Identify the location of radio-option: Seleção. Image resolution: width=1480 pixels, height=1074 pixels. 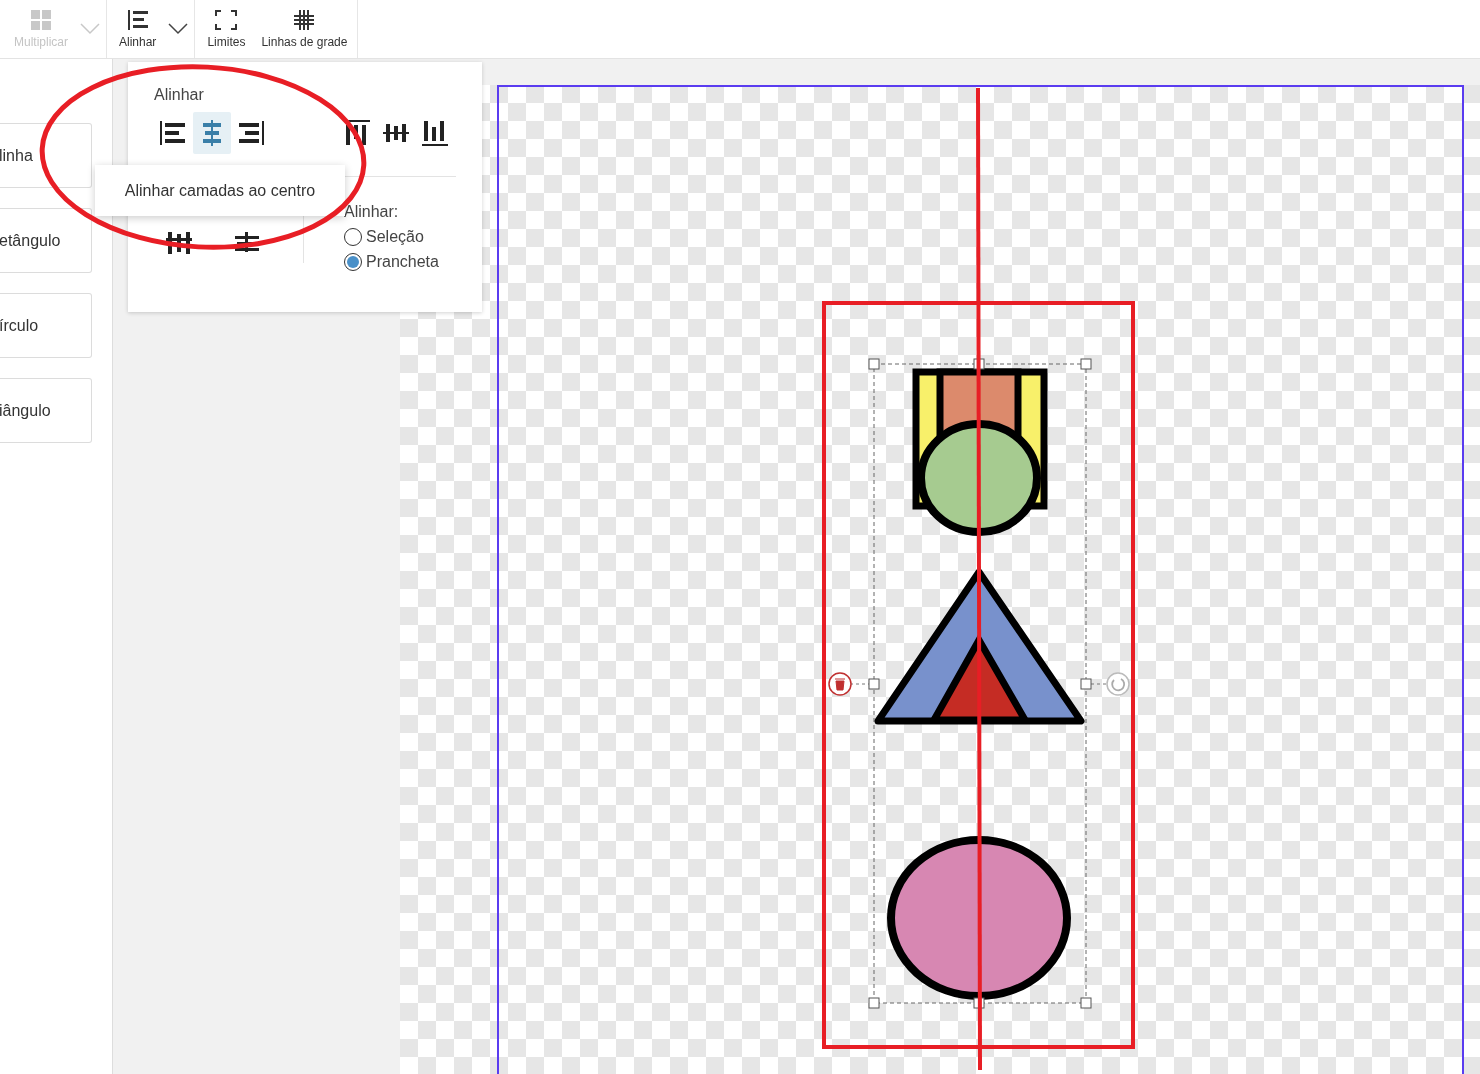
(391, 237).